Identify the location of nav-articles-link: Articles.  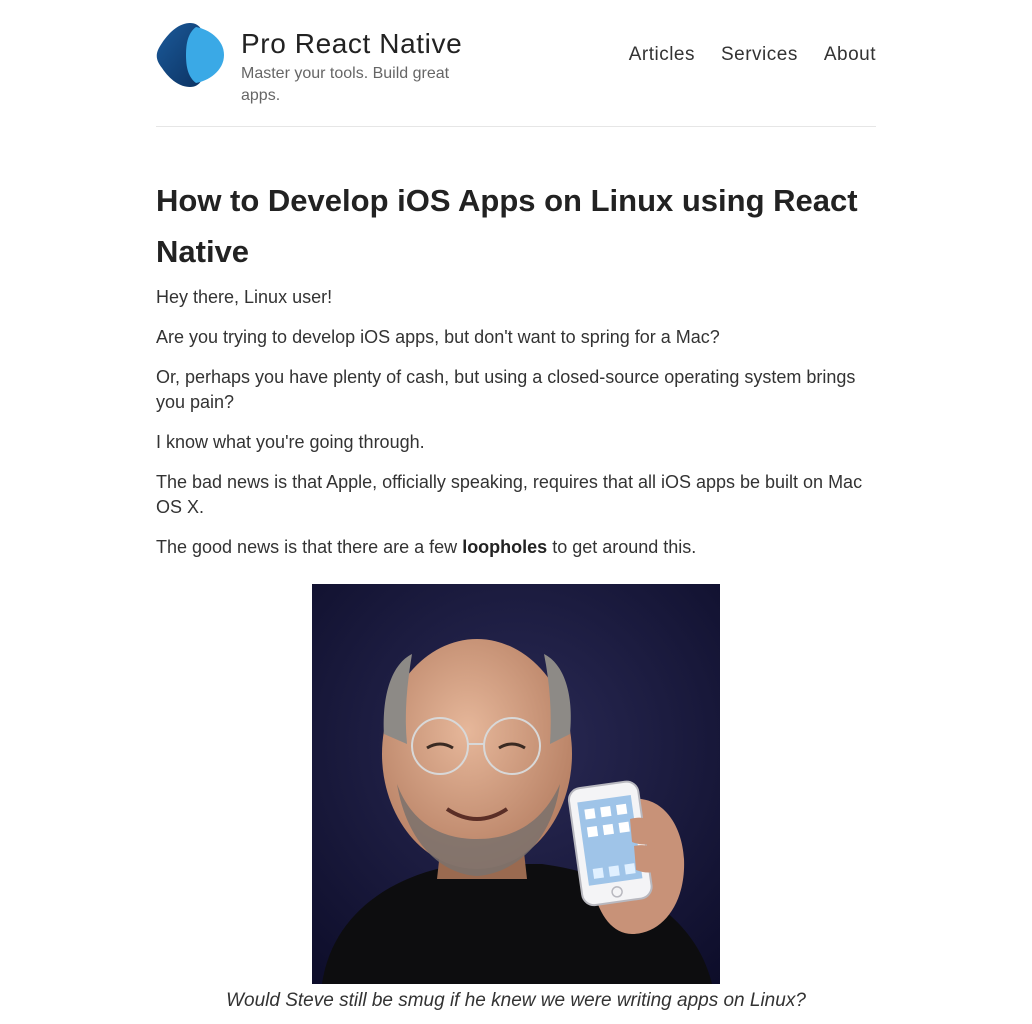
(662, 55).